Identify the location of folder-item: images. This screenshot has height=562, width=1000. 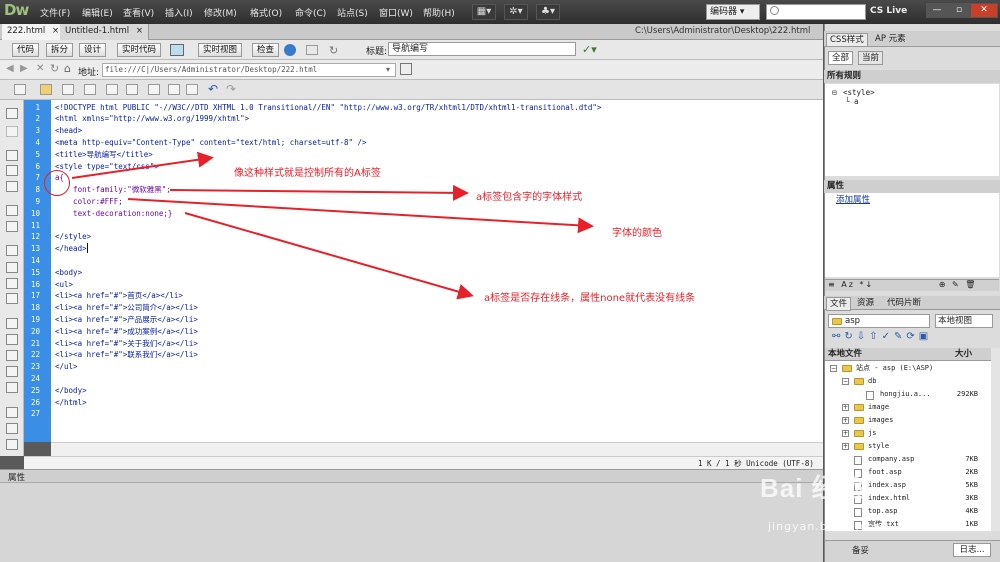
(880, 420).